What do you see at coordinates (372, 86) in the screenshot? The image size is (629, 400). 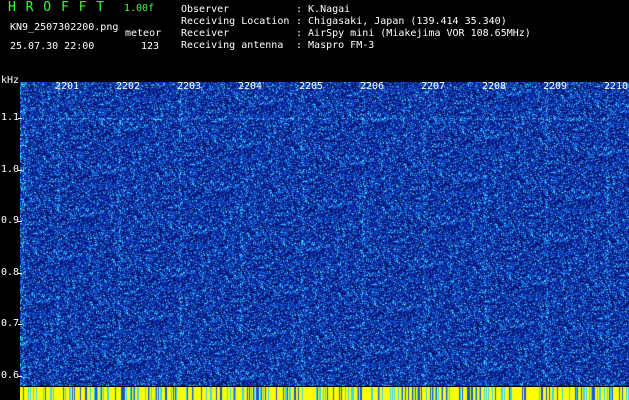 I see `x-tick-label: 2206` at bounding box center [372, 86].